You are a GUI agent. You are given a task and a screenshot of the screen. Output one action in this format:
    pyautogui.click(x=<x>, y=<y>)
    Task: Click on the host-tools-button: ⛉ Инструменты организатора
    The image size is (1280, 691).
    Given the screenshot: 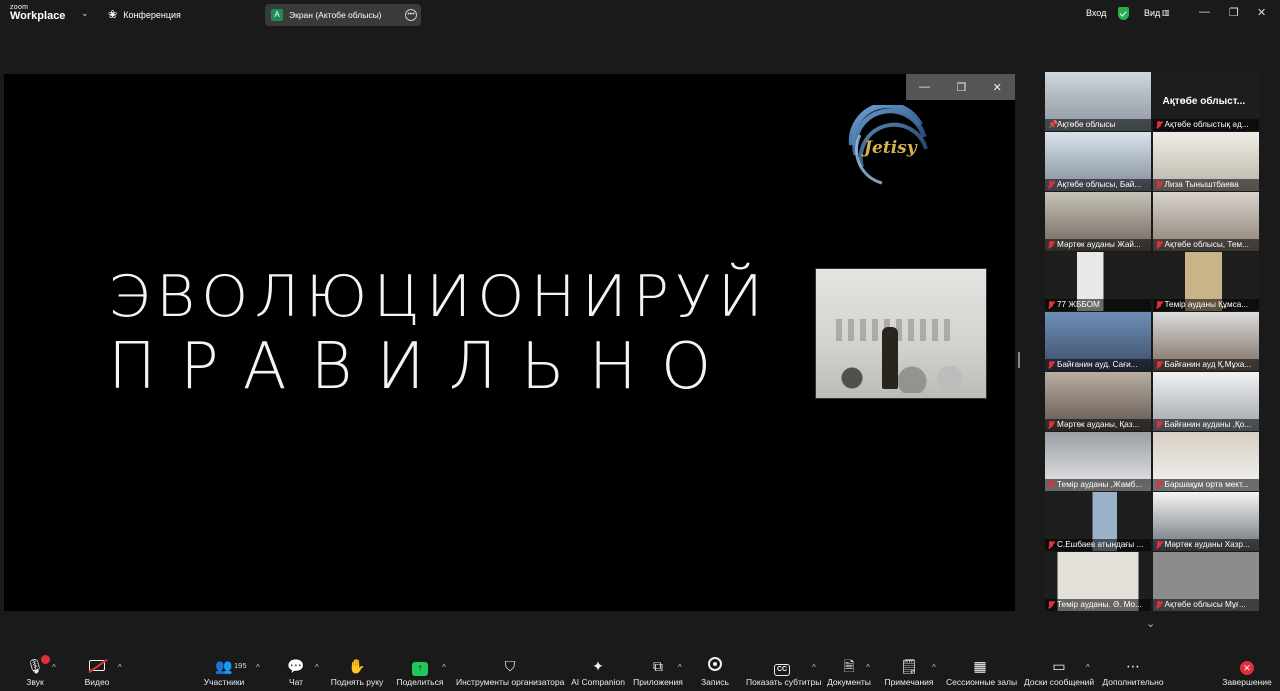 What is the action you would take?
    pyautogui.click(x=510, y=672)
    